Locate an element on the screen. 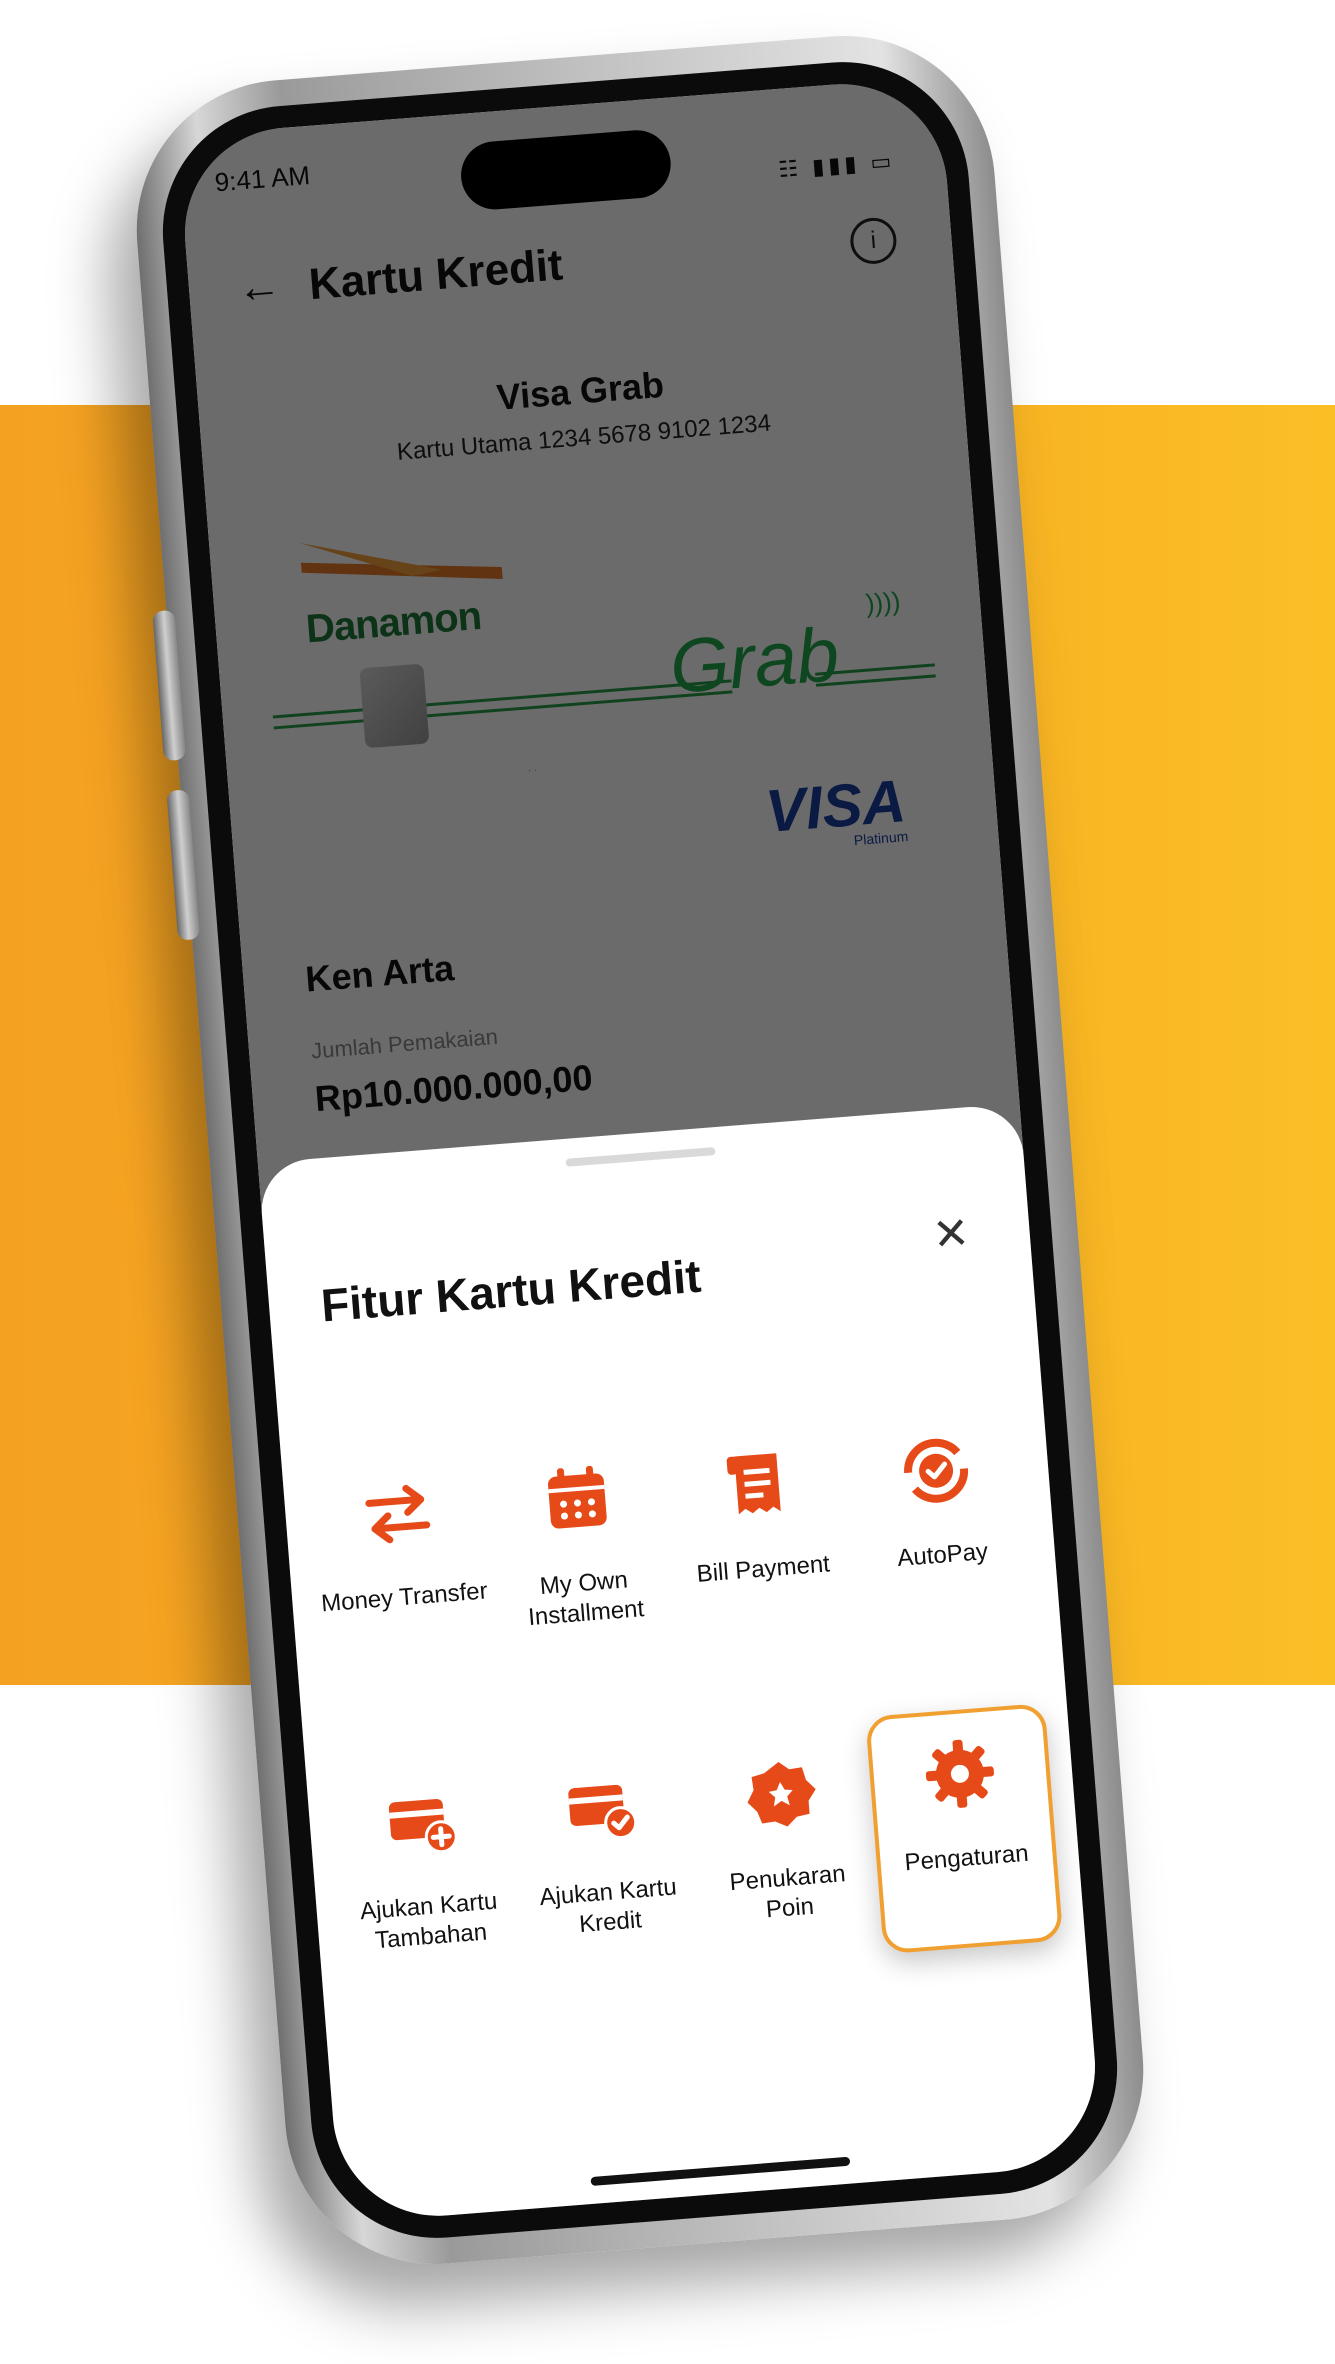 The width and height of the screenshot is (1335, 2364). feature-label: Bill Payment is located at coordinates (763, 1569).